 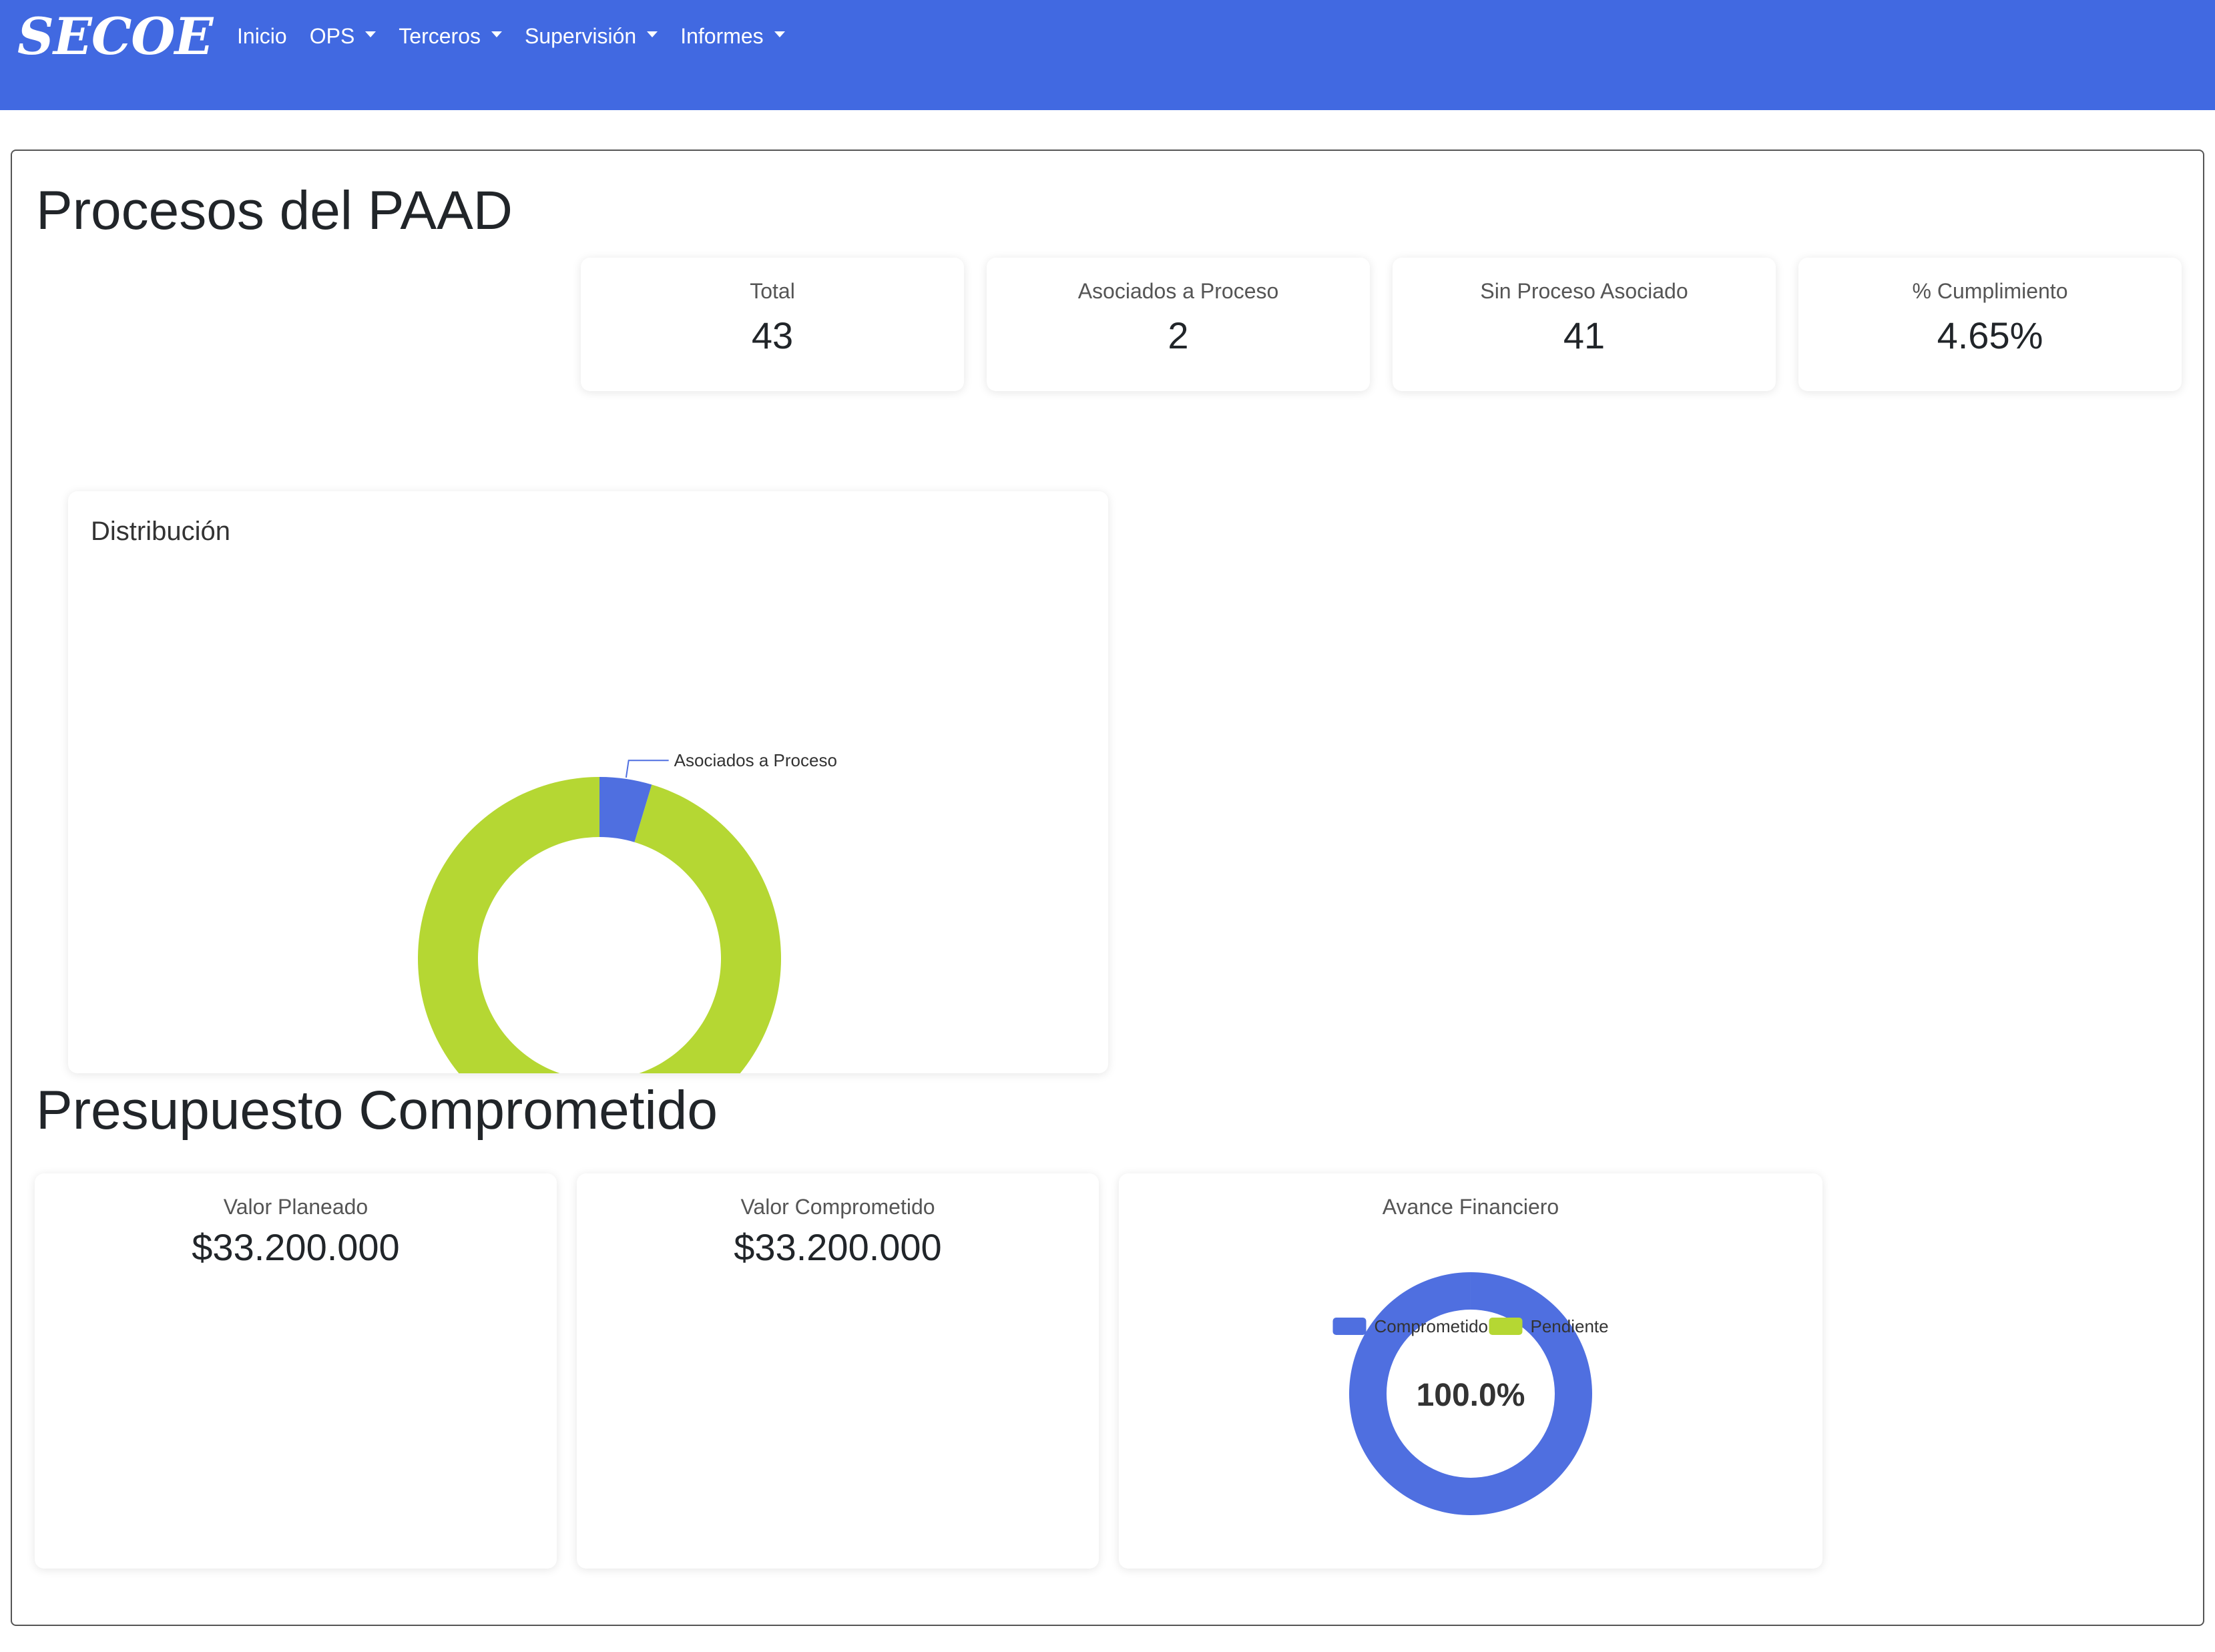 I want to click on nav-item-inicio: Inicio, so click(x=262, y=36).